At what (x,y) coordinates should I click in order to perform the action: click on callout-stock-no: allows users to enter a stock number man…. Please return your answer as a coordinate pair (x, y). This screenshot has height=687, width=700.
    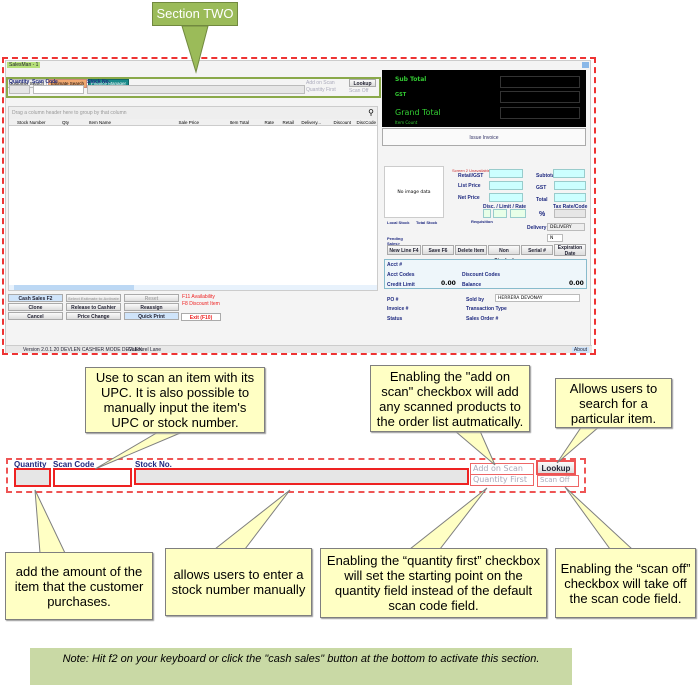
    Looking at the image, I should click on (238, 582).